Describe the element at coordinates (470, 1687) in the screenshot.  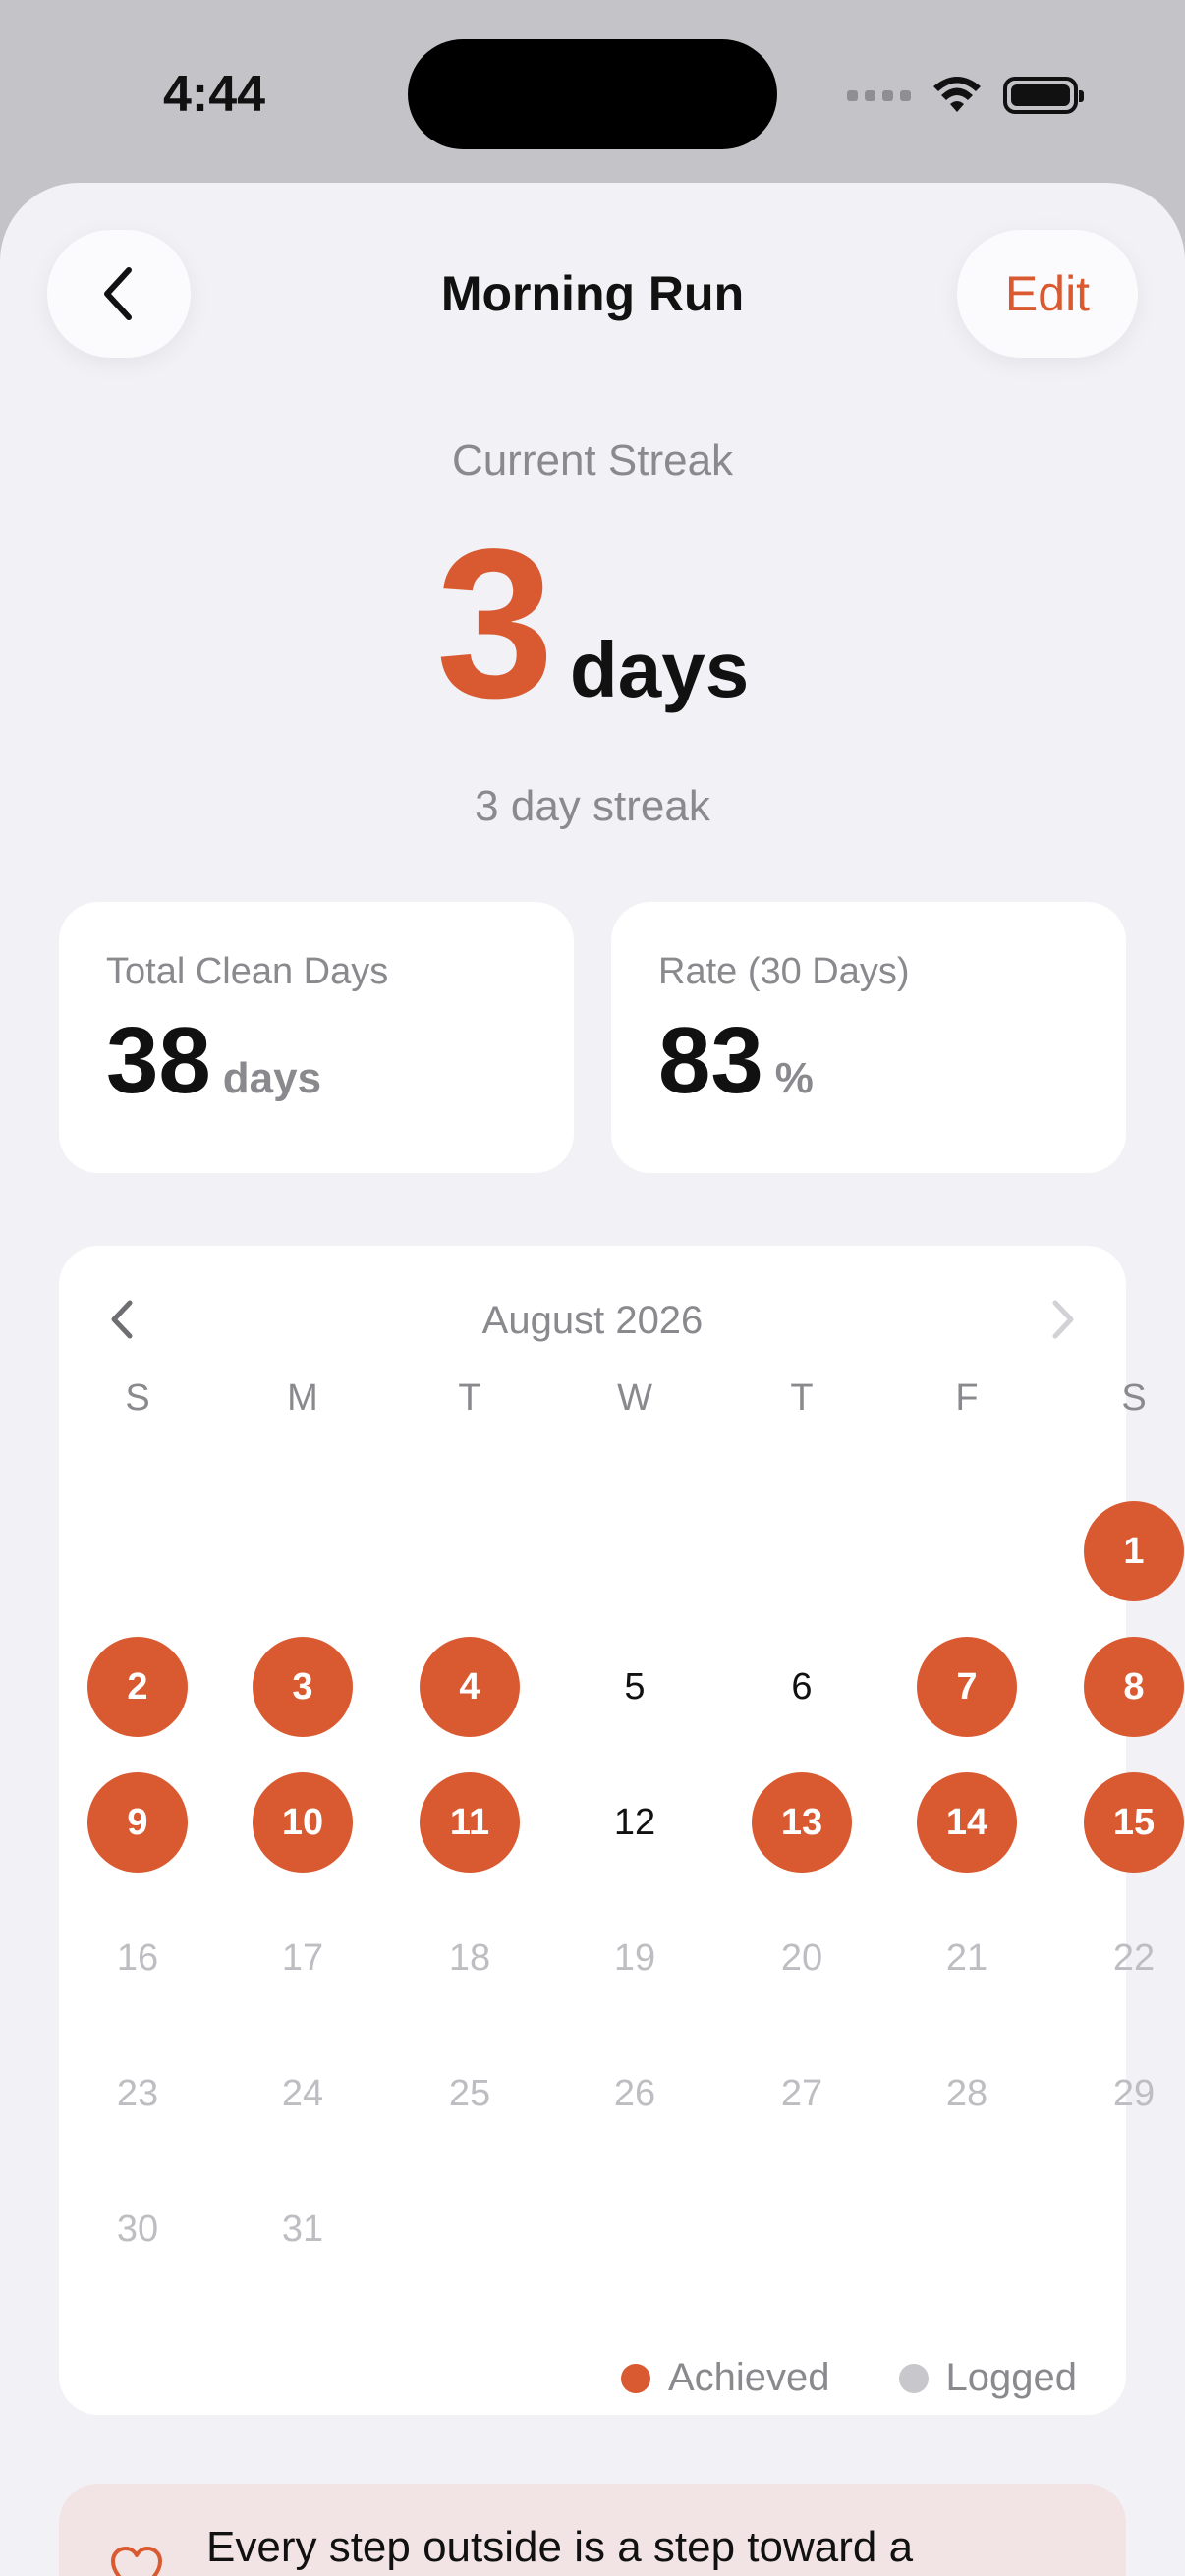
I see `calendar-day: 4` at that location.